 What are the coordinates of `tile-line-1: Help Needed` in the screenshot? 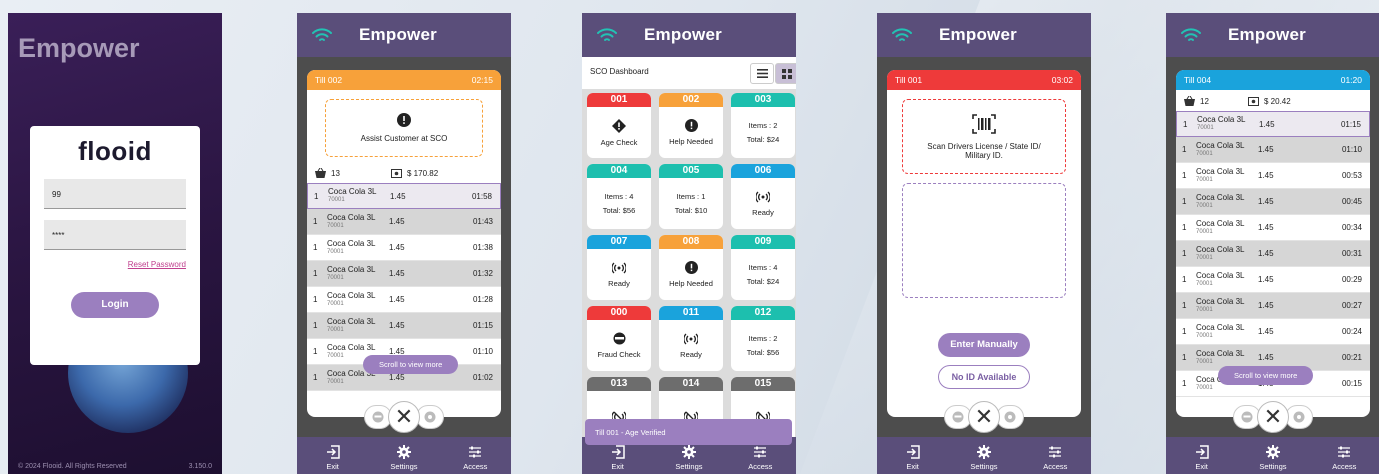 It's located at (691, 283).